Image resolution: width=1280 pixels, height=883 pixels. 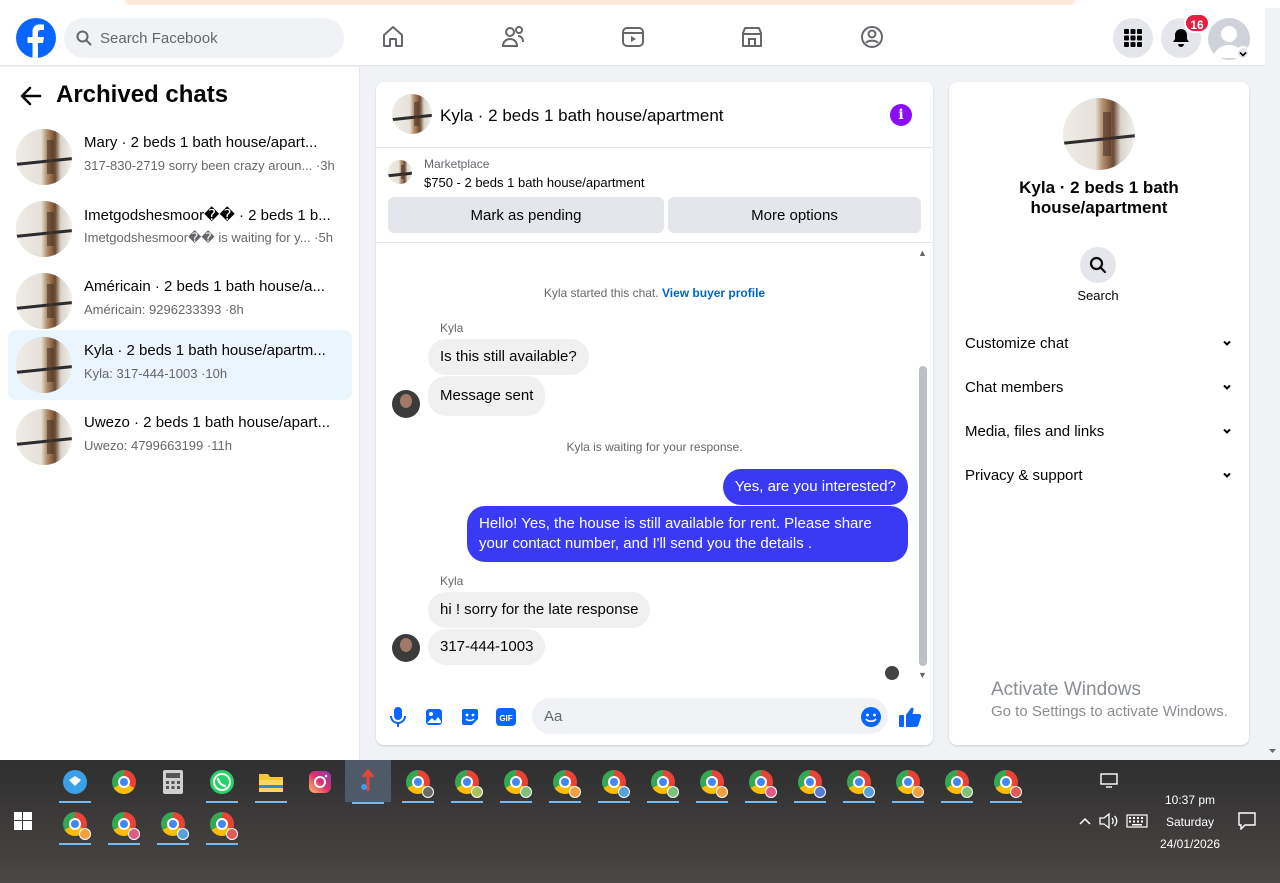 What do you see at coordinates (31, 96) in the screenshot?
I see `back-arrow-icon` at bounding box center [31, 96].